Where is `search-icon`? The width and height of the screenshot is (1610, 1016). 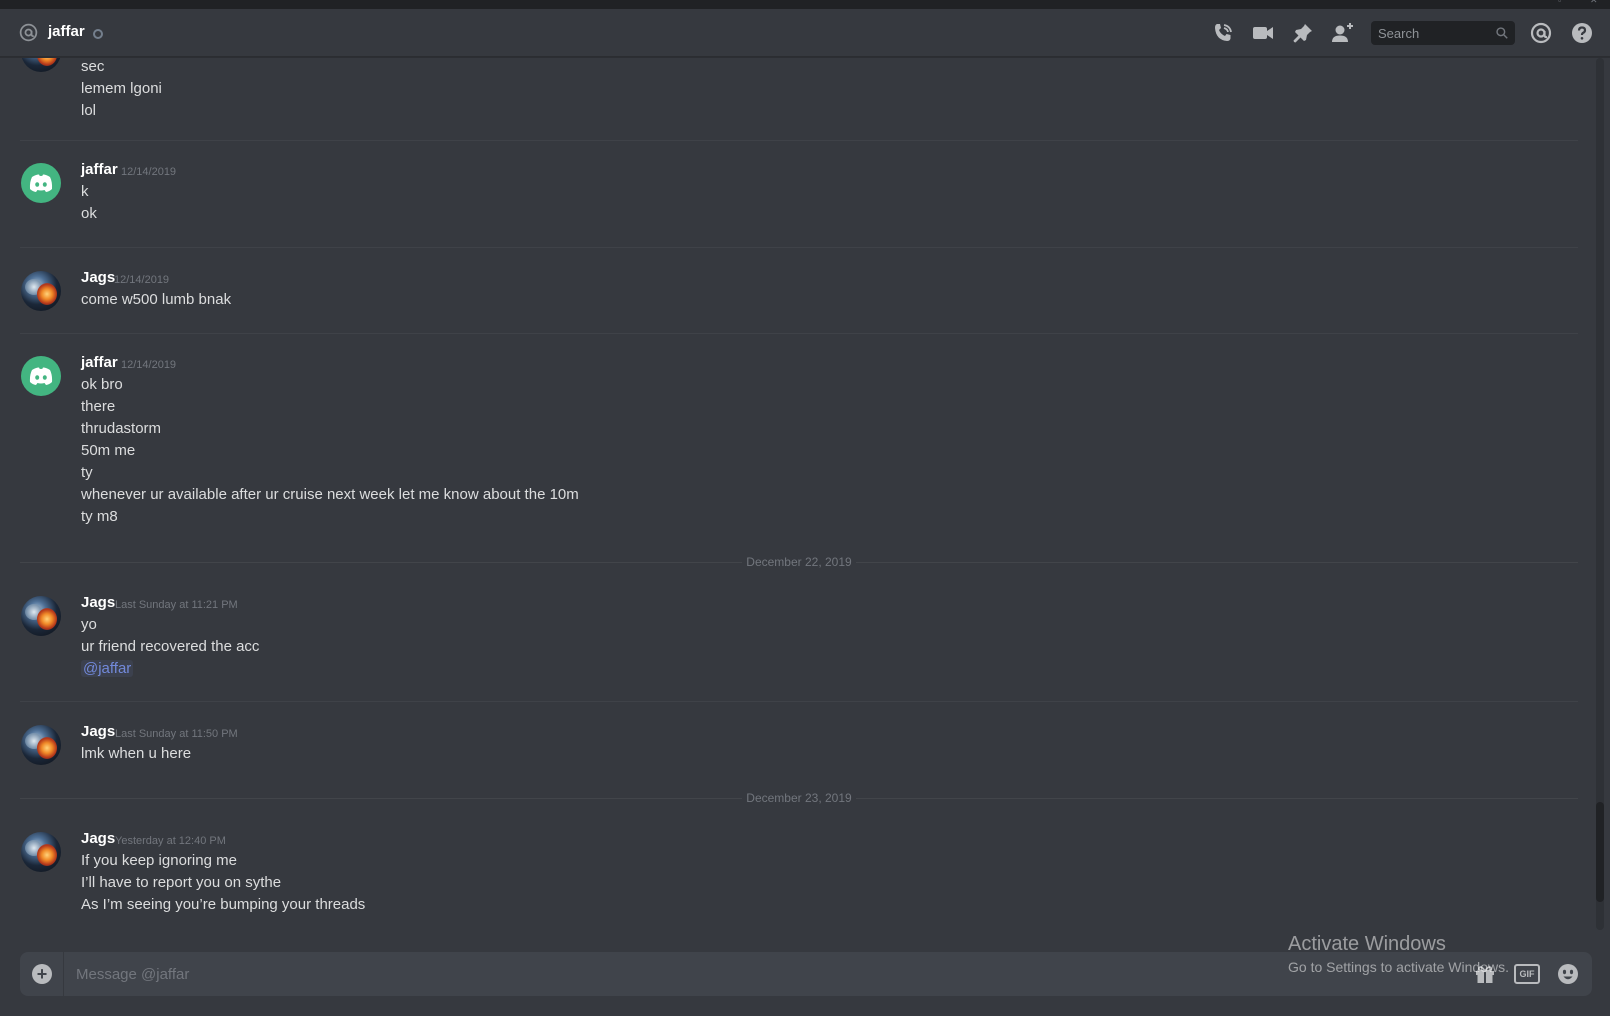 search-icon is located at coordinates (1502, 33).